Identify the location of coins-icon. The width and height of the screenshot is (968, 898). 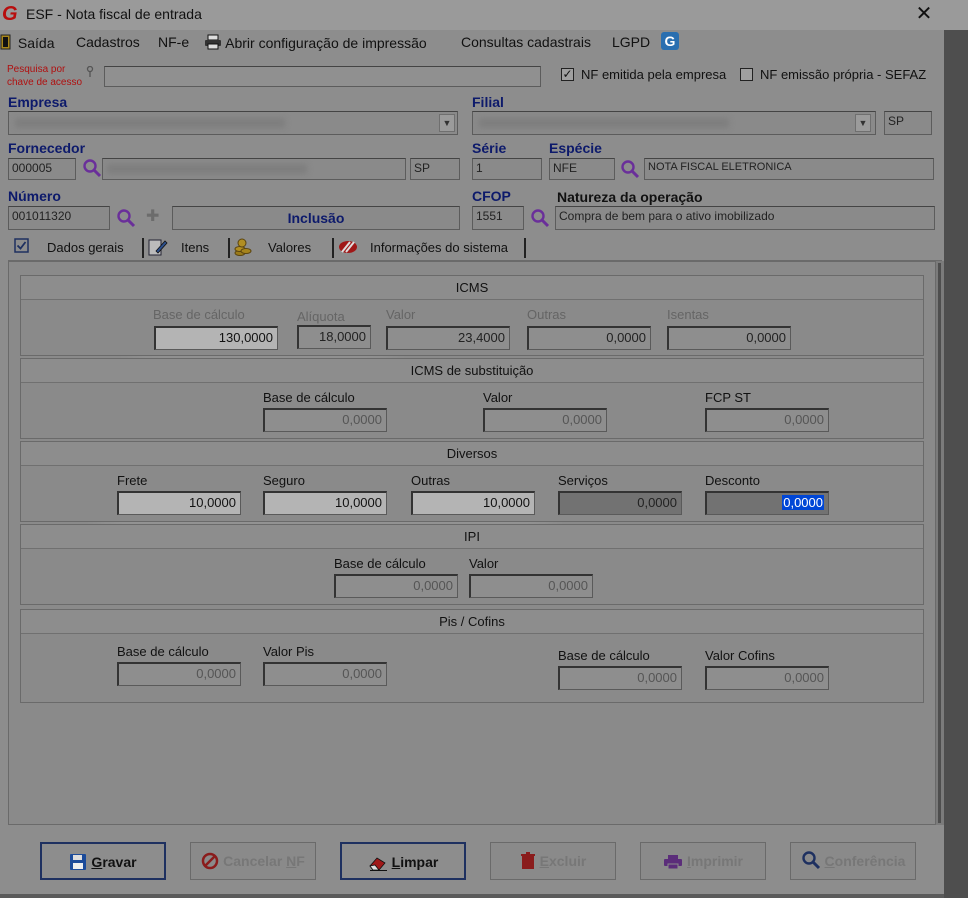
(243, 248).